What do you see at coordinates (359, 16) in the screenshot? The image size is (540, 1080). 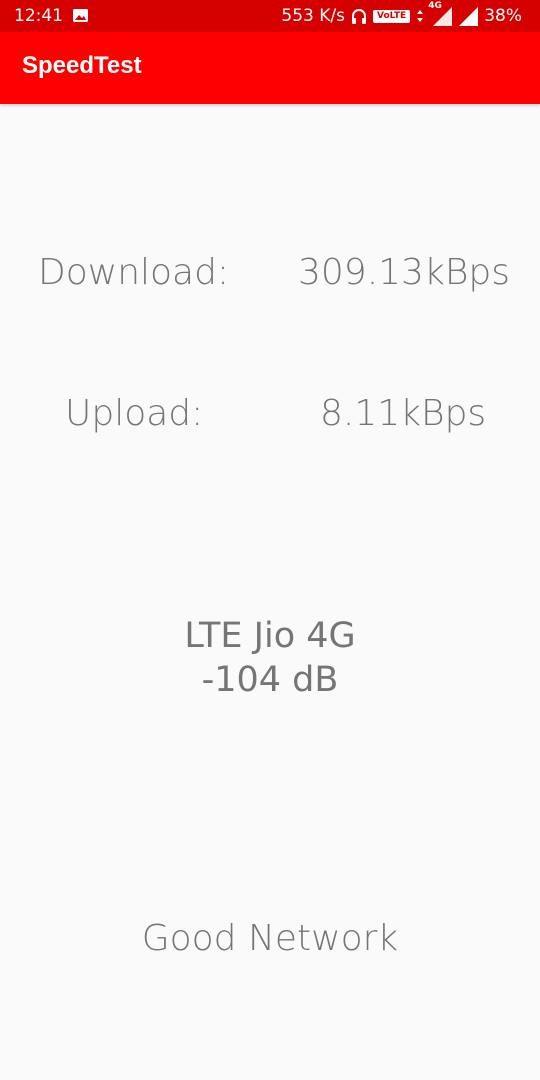 I see `headphones-icon` at bounding box center [359, 16].